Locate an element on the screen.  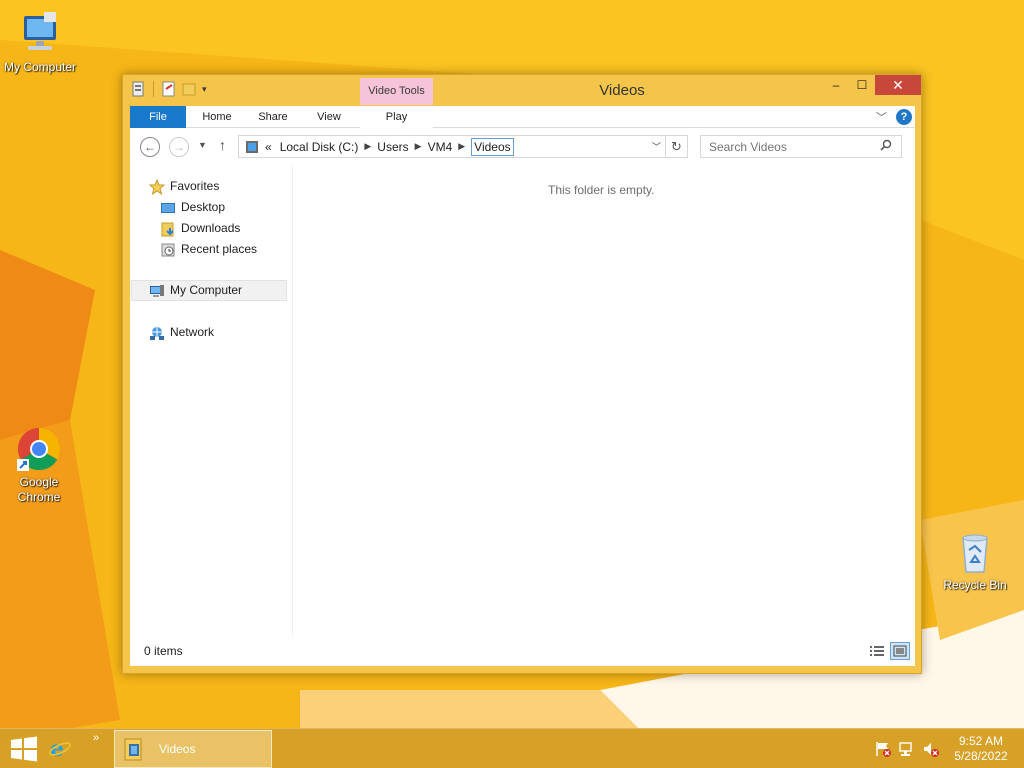
close-button: ✕ is located at coordinates (898, 85).